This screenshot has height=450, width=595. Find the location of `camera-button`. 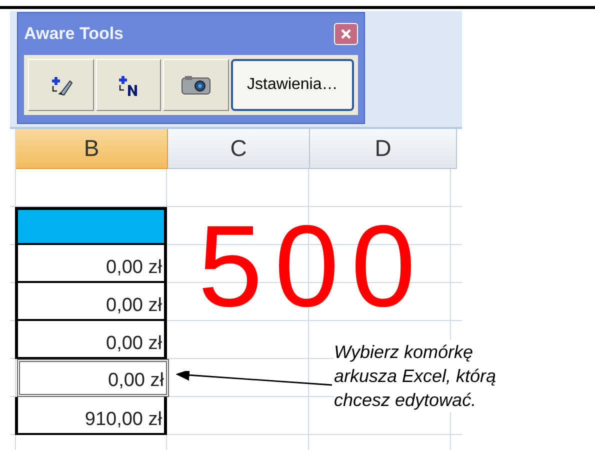

camera-button is located at coordinates (196, 85).